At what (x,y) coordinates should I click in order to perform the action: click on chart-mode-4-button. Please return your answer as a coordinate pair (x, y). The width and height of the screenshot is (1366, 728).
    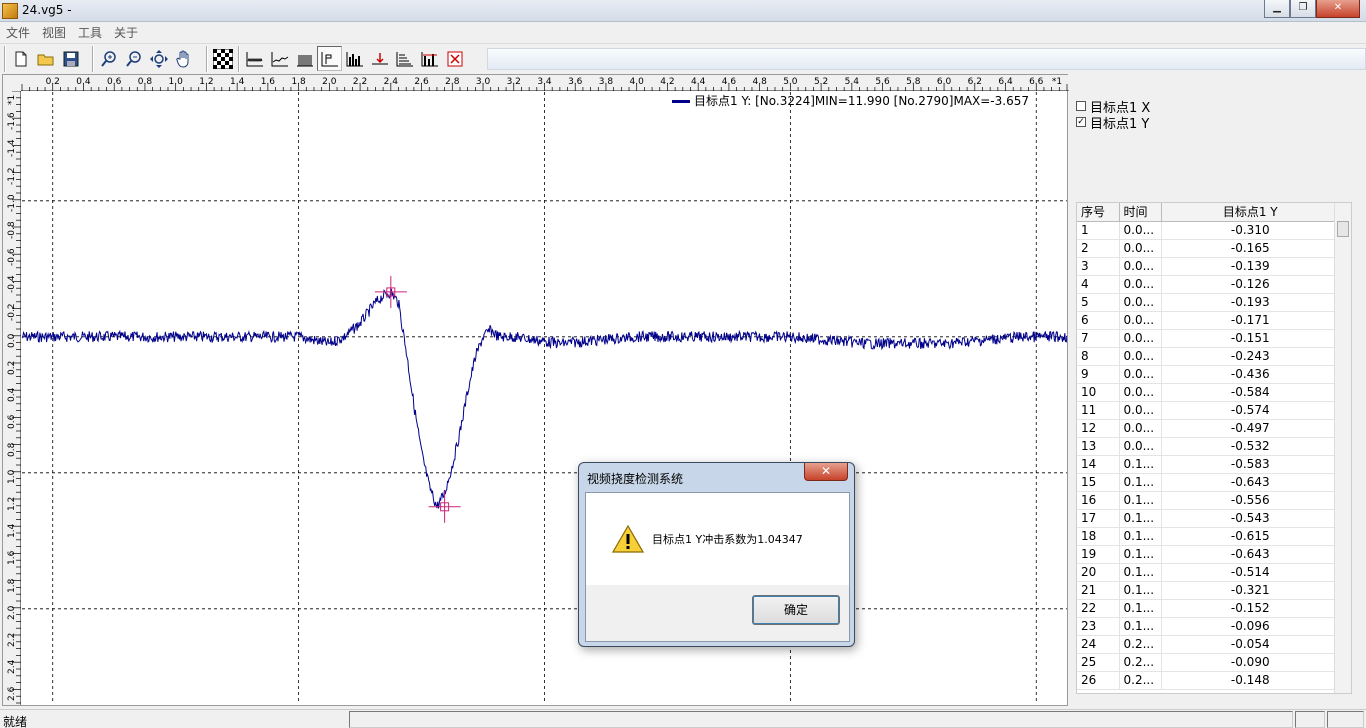
    Looking at the image, I should click on (329, 58).